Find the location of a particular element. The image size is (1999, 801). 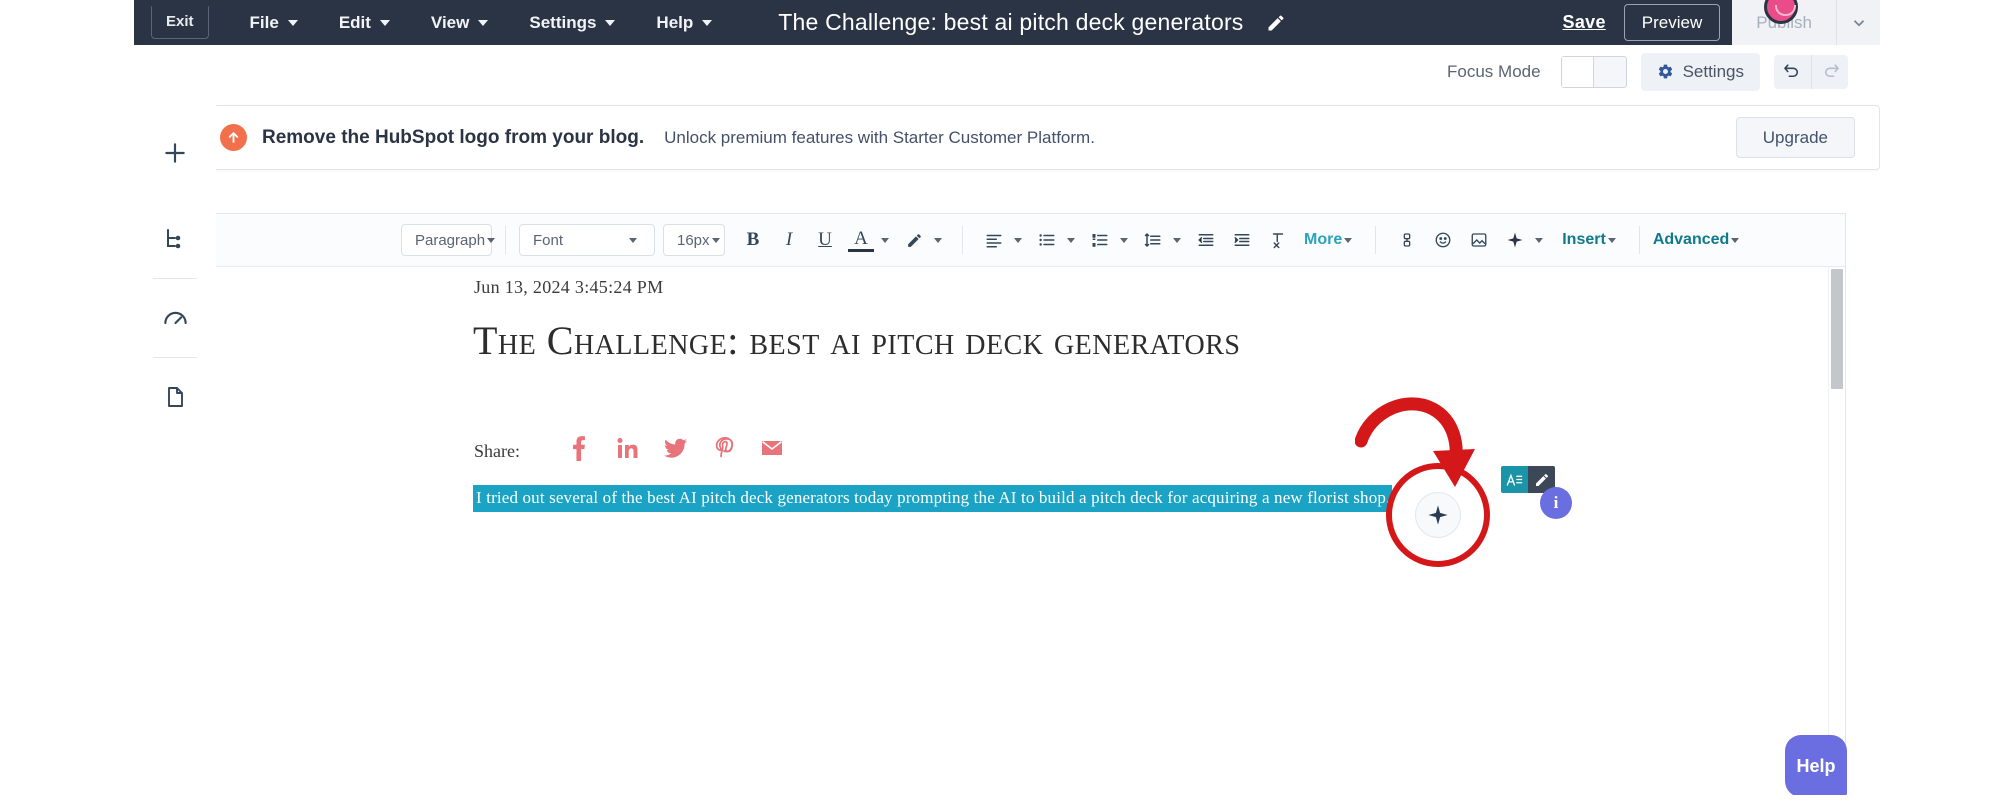

highlight-color-button is located at coordinates (914, 240).